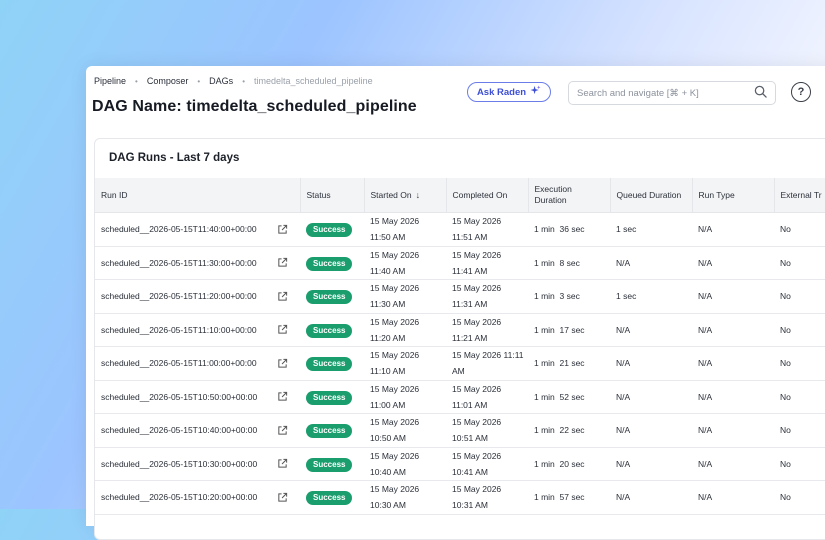  What do you see at coordinates (569, 397) in the screenshot?
I see `cell-execution-duration: 1 min 52 sec` at bounding box center [569, 397].